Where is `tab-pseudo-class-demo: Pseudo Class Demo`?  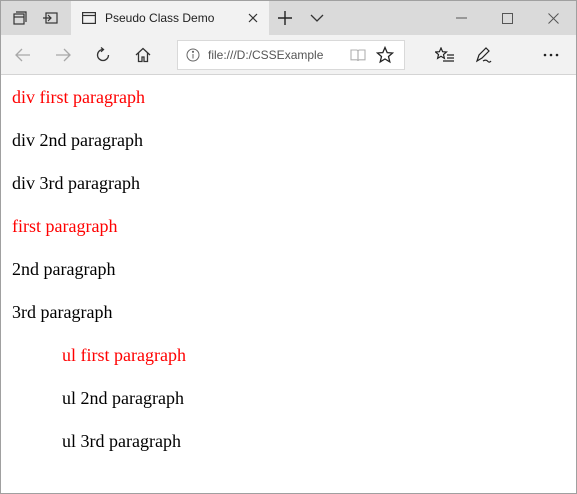 tab-pseudo-class-demo: Pseudo Class Demo is located at coordinates (170, 18).